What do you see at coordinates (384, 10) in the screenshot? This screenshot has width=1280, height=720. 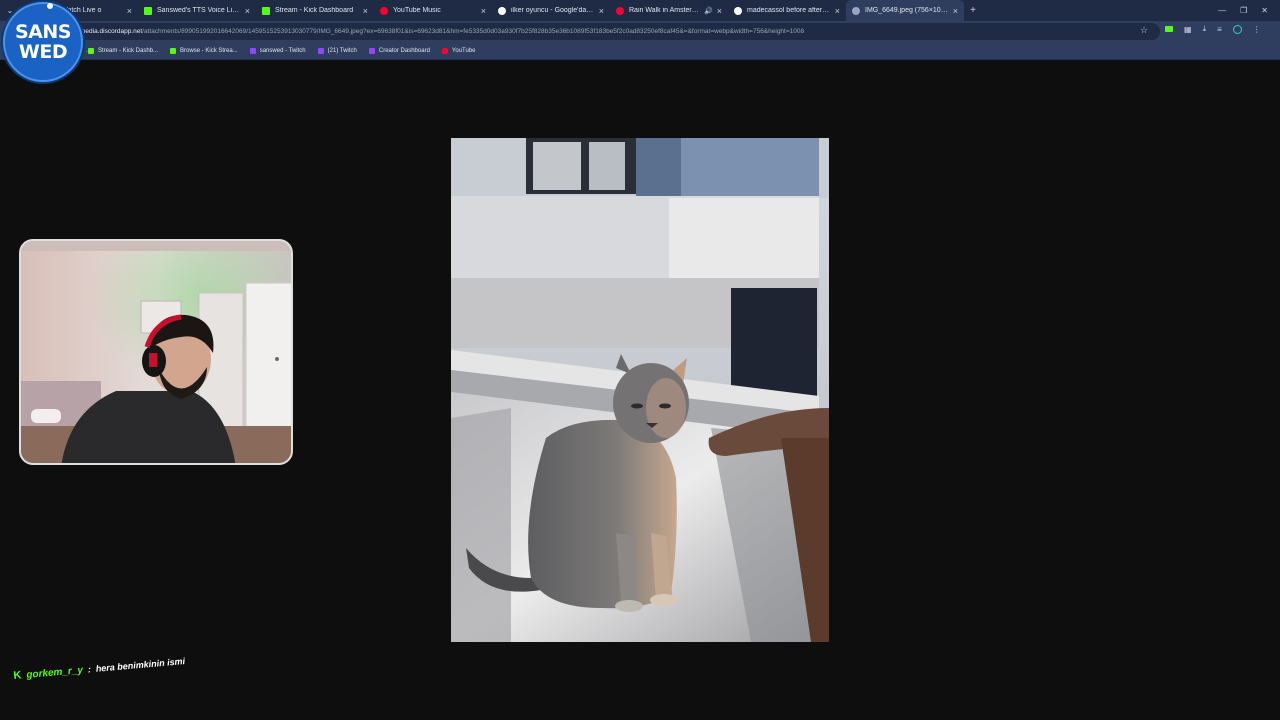 I see `youtube-music-icon` at bounding box center [384, 10].